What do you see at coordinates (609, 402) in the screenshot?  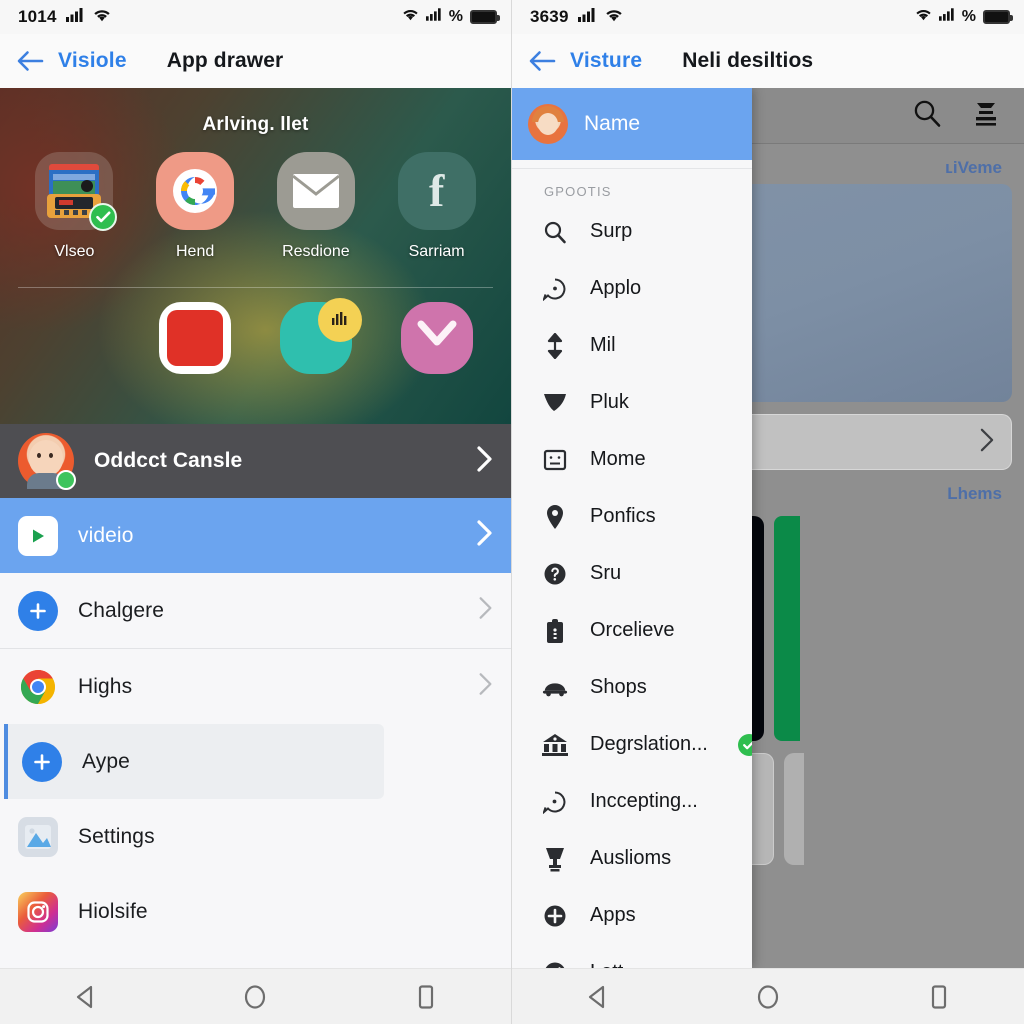 I see `drawer-item-label: Pluk` at bounding box center [609, 402].